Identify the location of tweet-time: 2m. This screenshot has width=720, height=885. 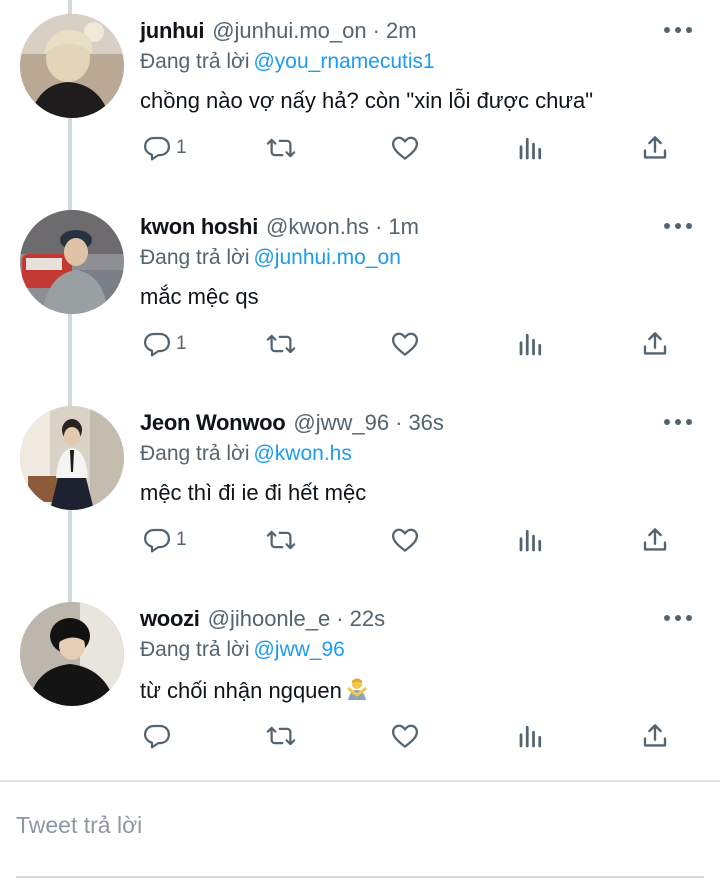
(401, 31).